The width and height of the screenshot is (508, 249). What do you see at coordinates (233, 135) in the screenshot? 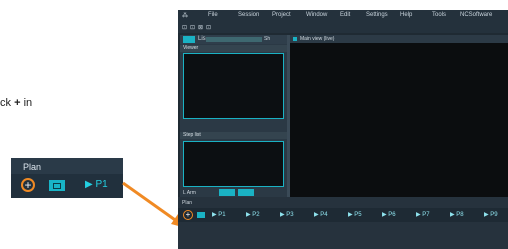
I see `steplist-panel-header: Step list` at bounding box center [233, 135].